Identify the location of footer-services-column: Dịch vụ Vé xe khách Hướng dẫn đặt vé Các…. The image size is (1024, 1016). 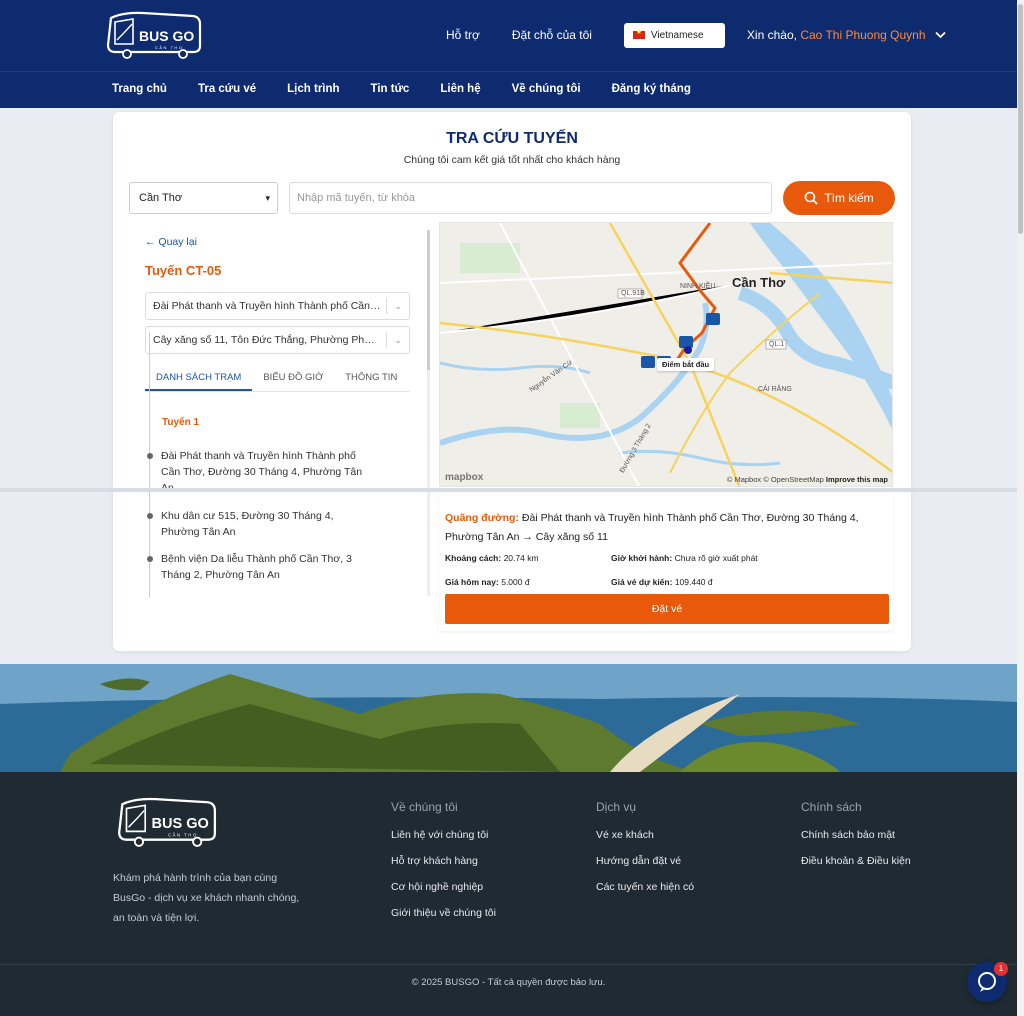
(645, 853).